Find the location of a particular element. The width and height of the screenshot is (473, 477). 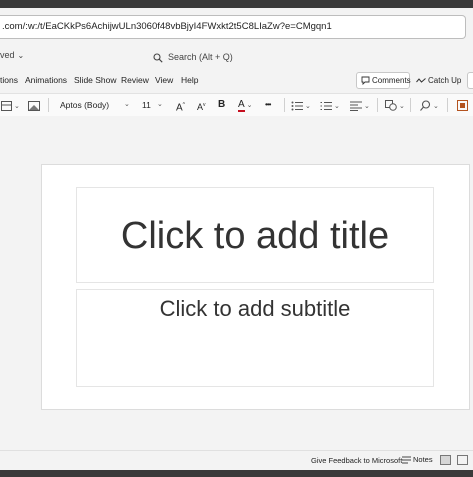

addins-icon is located at coordinates (462, 106).